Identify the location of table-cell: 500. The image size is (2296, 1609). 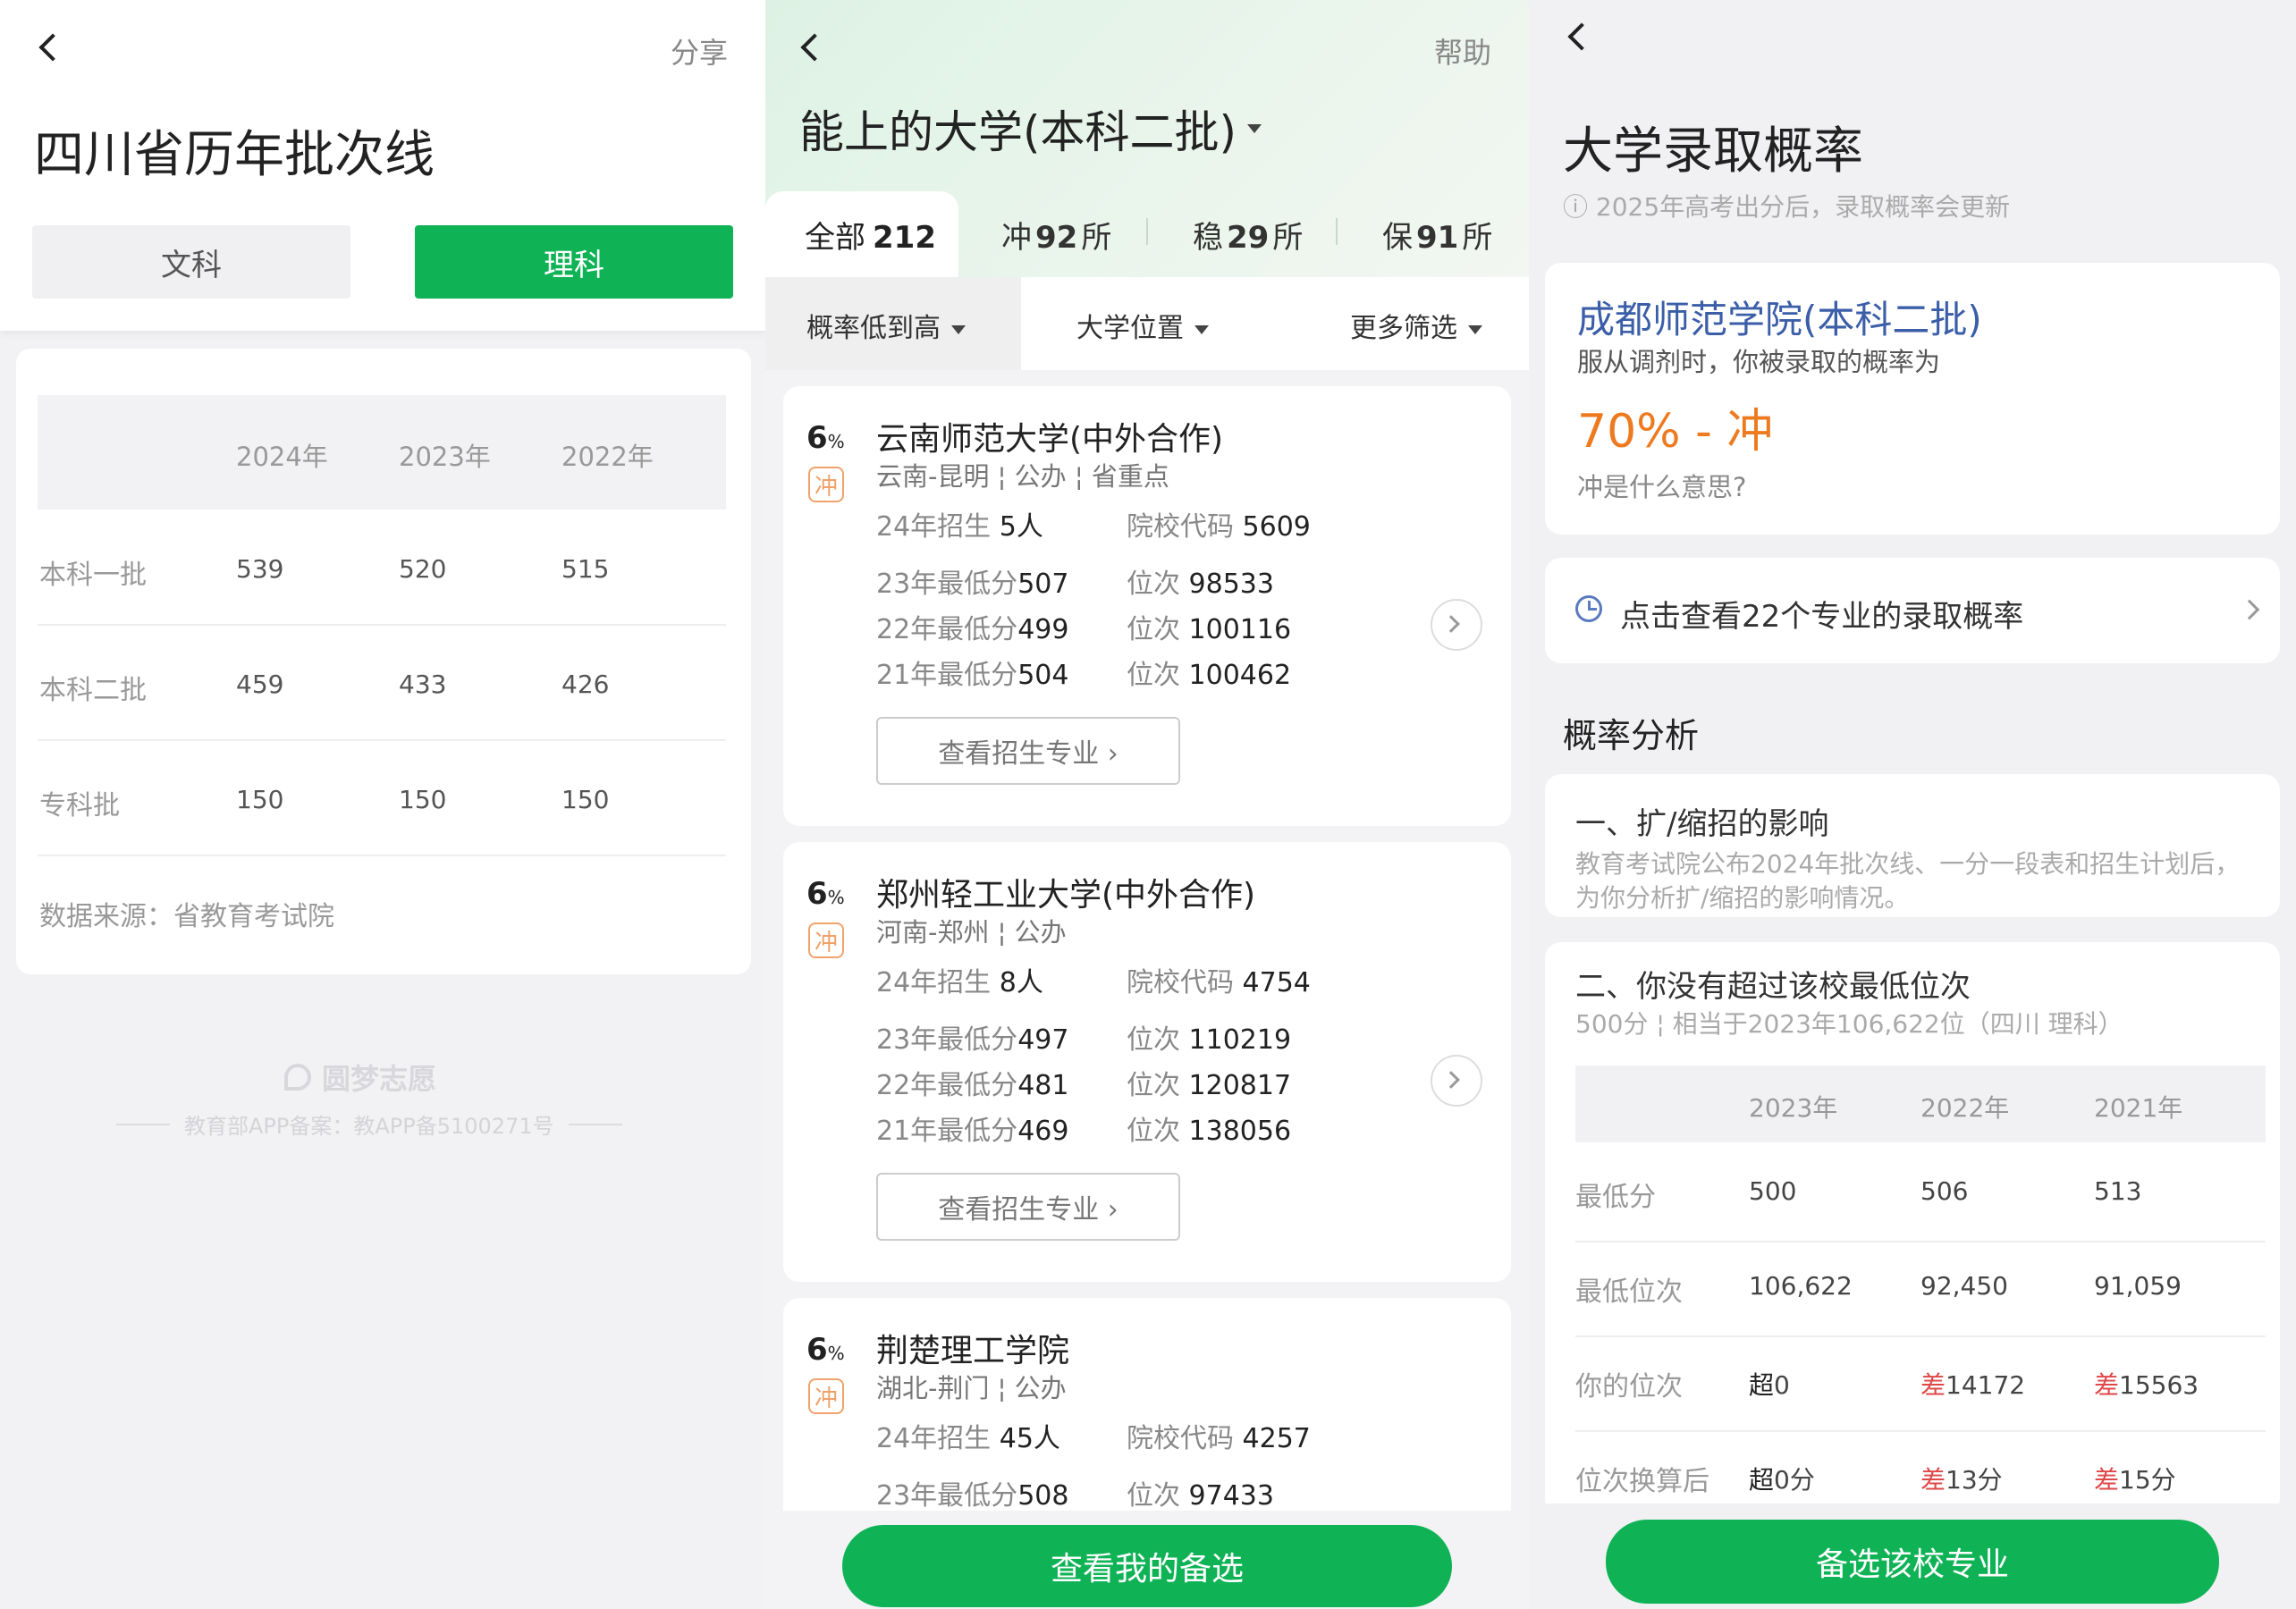
(1773, 1191).